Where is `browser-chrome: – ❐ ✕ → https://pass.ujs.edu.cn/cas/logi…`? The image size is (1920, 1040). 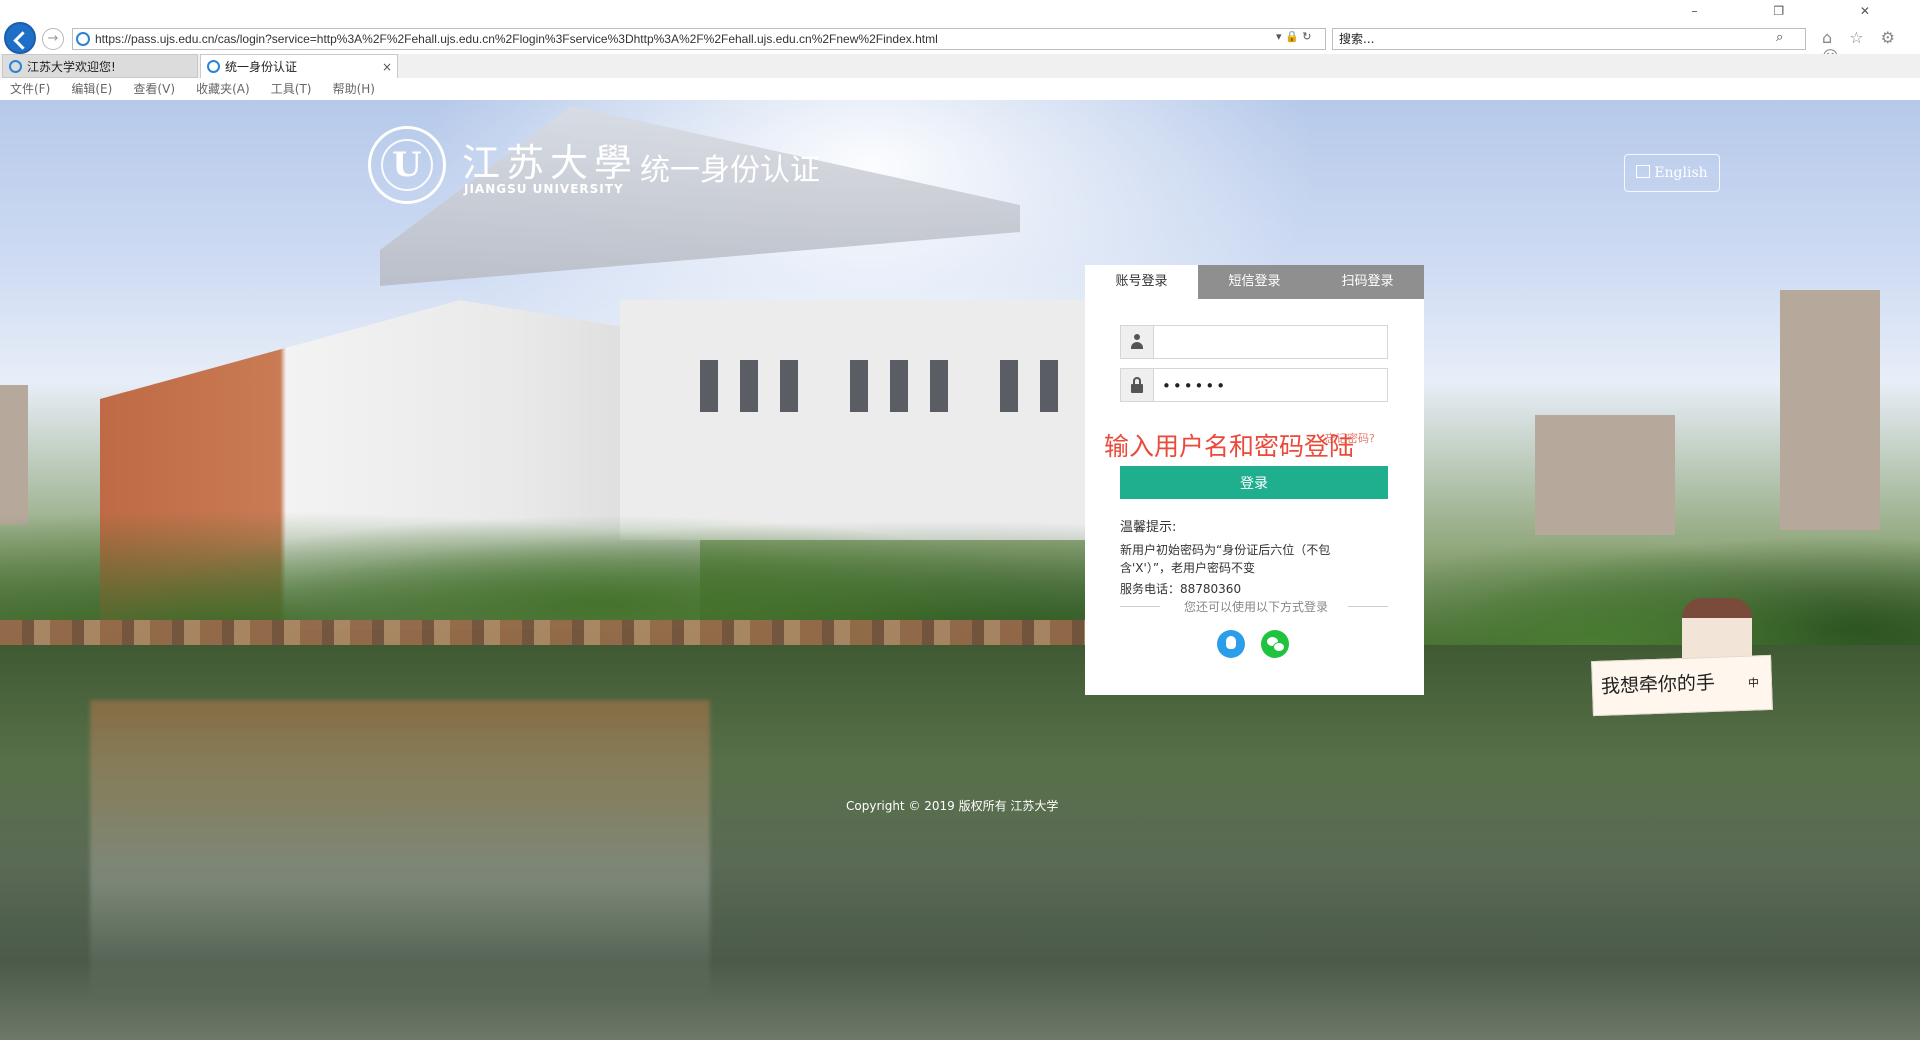
browser-chrome: – ❐ ✕ → https://pass.ujs.edu.cn/cas/logi… is located at coordinates (960, 65).